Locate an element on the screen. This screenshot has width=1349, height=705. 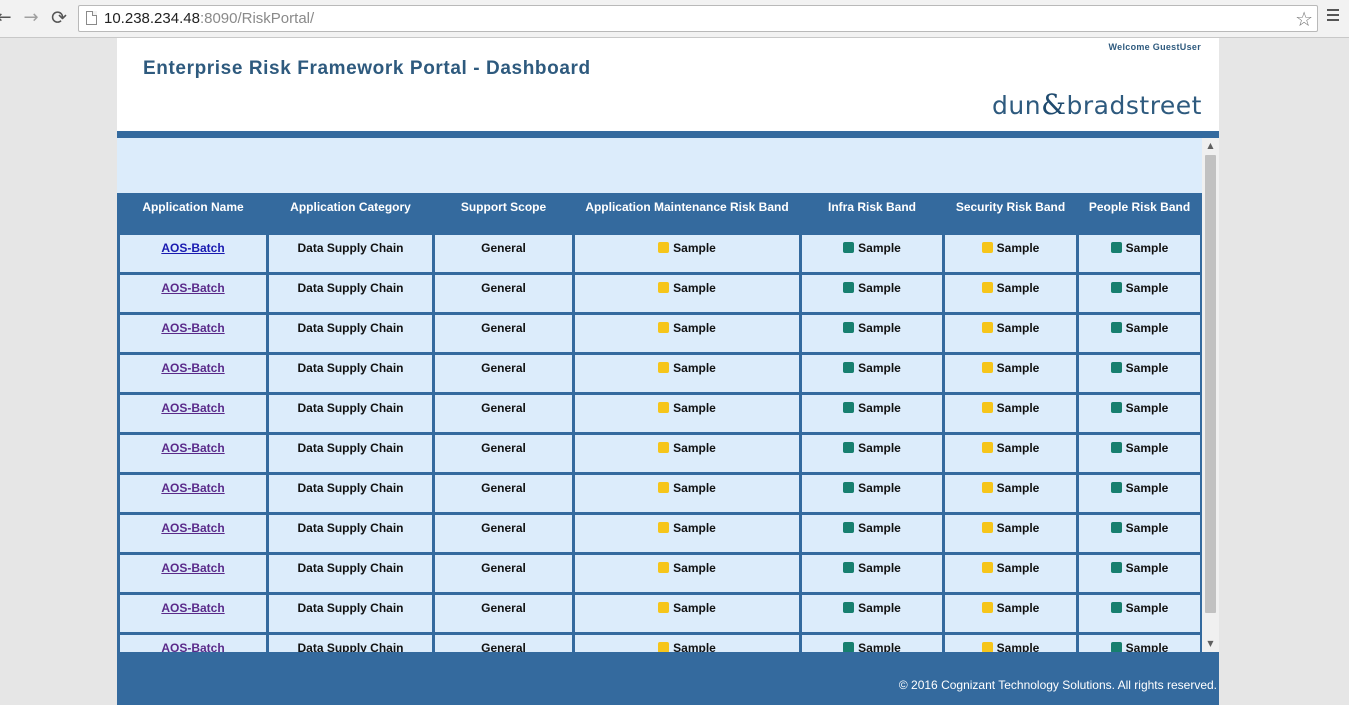
column-header: Infra Risk Band is located at coordinates (872, 214).